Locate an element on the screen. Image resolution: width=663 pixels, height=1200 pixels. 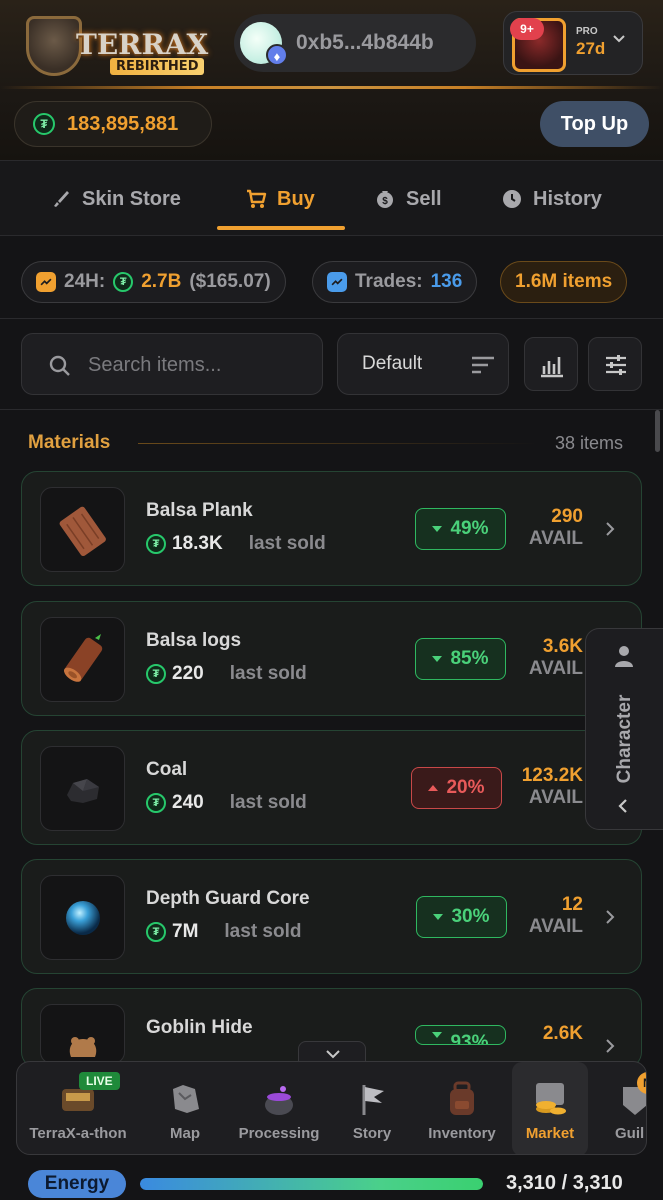
sort-lines-icon is located at coordinates (483, 365).